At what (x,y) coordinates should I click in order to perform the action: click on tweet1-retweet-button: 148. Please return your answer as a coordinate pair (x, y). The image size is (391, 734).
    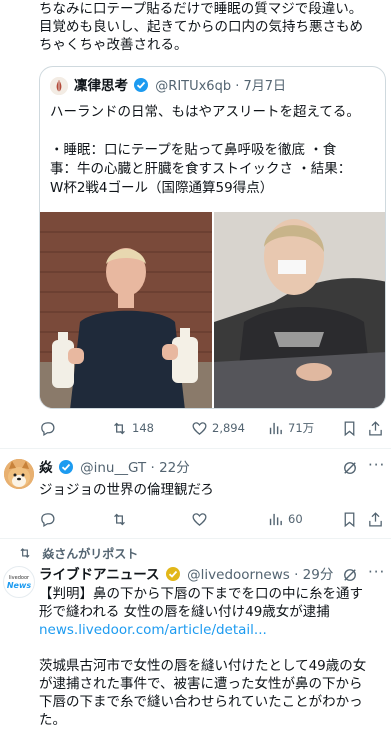
    Looking at the image, I should click on (132, 428).